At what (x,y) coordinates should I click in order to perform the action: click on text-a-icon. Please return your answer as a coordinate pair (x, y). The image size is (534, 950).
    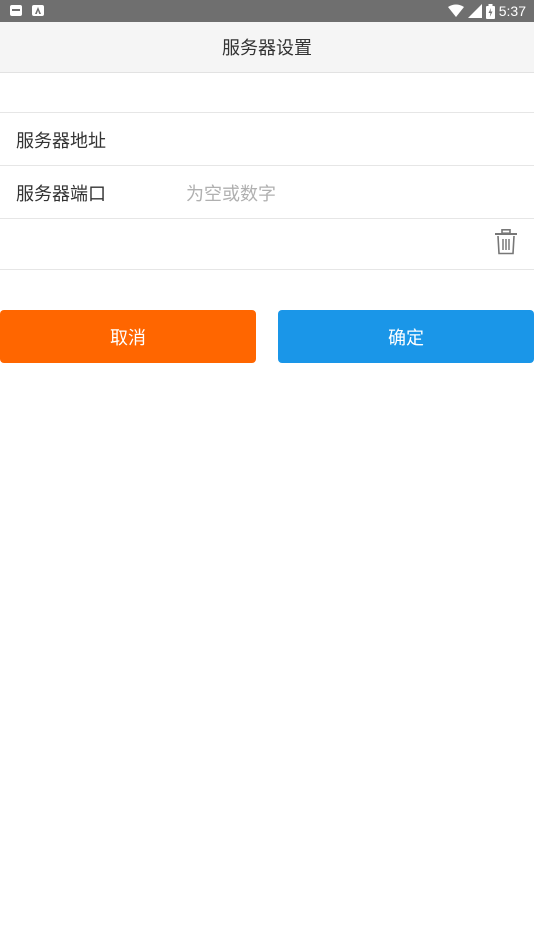
    Looking at the image, I should click on (38, 10).